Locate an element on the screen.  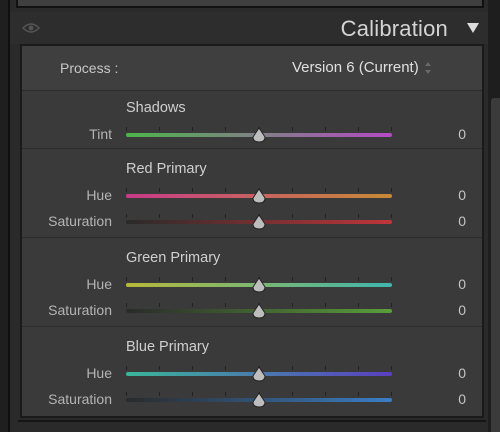
calibration-header: Calibration is located at coordinates (249, 28).